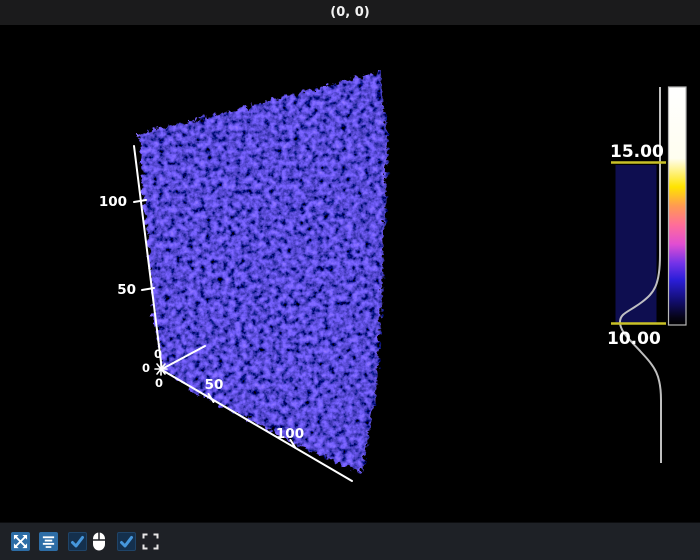 This screenshot has width=700, height=560. What do you see at coordinates (126, 290) in the screenshot?
I see `y-tick-label-50: 50` at bounding box center [126, 290].